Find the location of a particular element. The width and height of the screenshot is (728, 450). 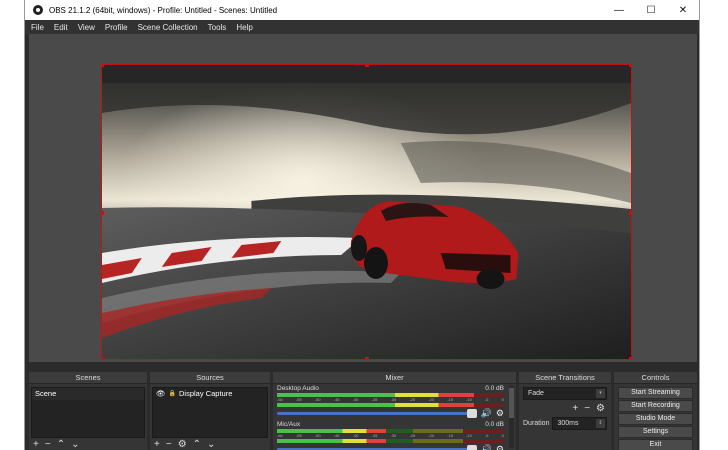

menu-tools: Tools is located at coordinates (217, 27).